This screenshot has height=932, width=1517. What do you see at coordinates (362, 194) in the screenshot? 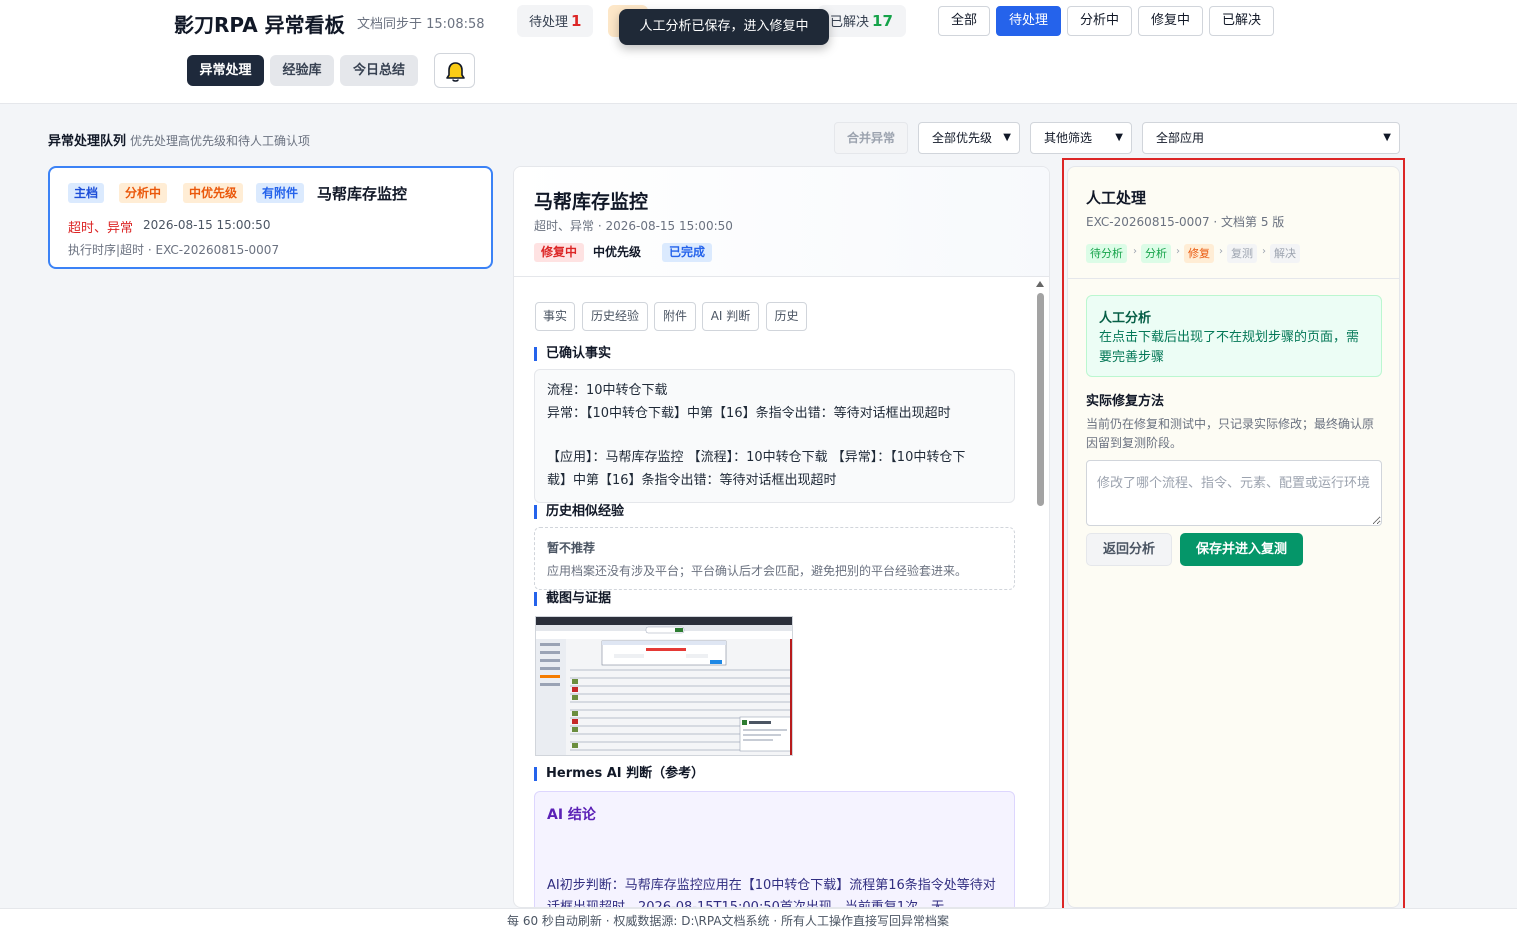
I see `card-title: 马帮库存监控` at bounding box center [362, 194].